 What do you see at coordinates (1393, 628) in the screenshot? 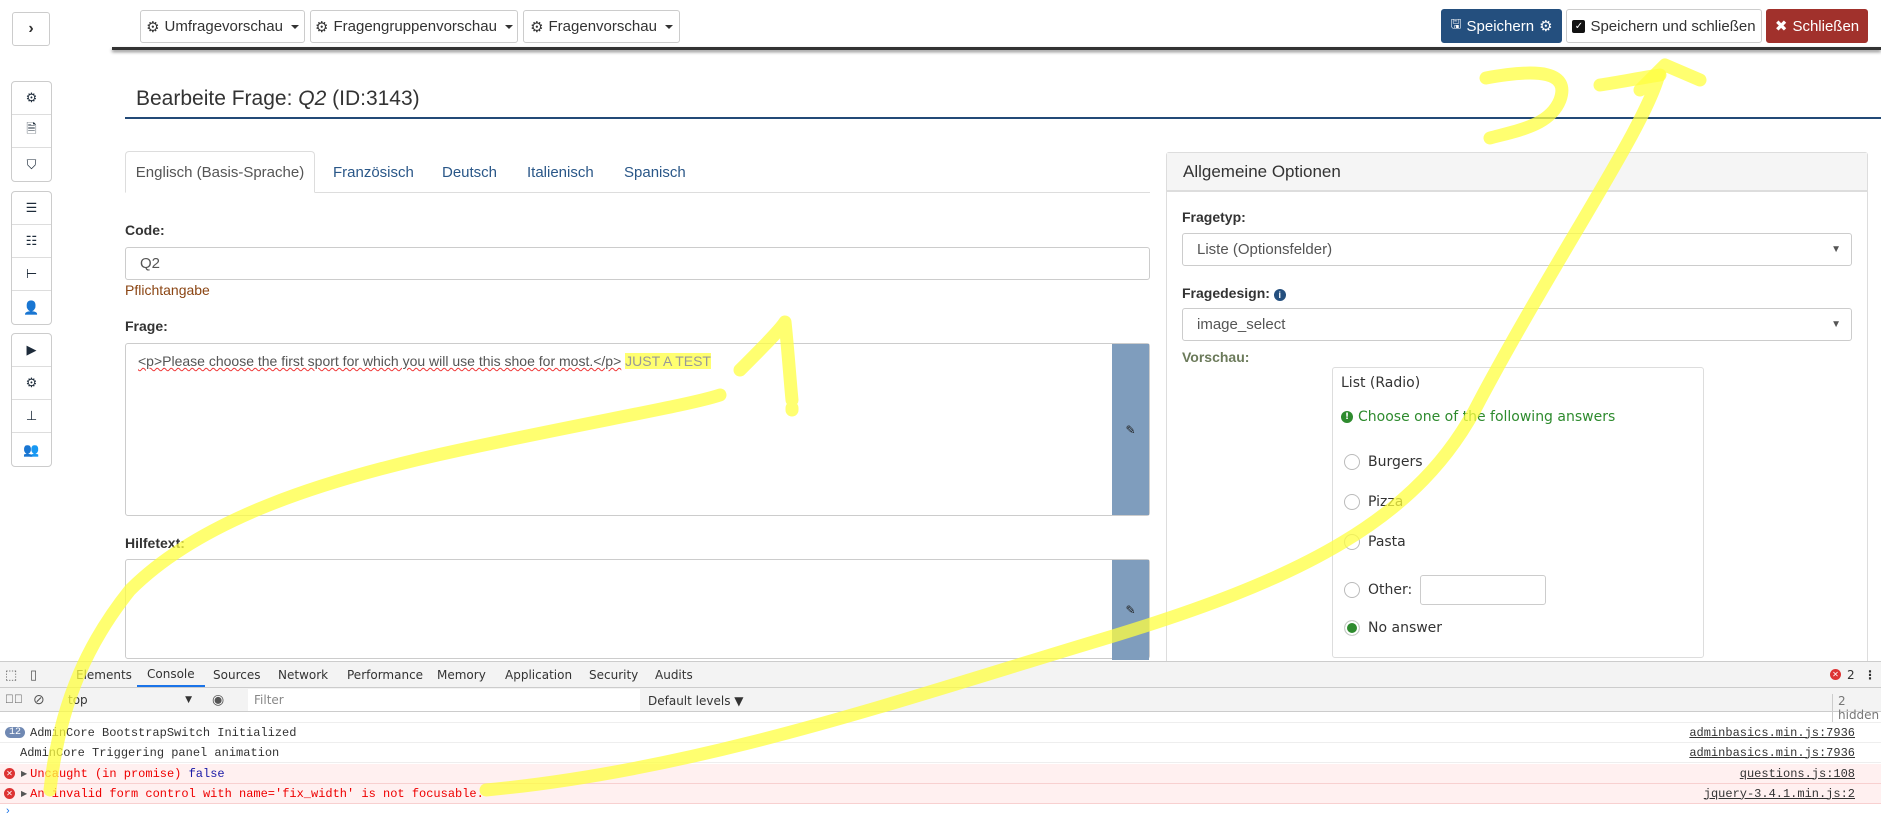
I see `answer-option-no-answer: No answer` at bounding box center [1393, 628].